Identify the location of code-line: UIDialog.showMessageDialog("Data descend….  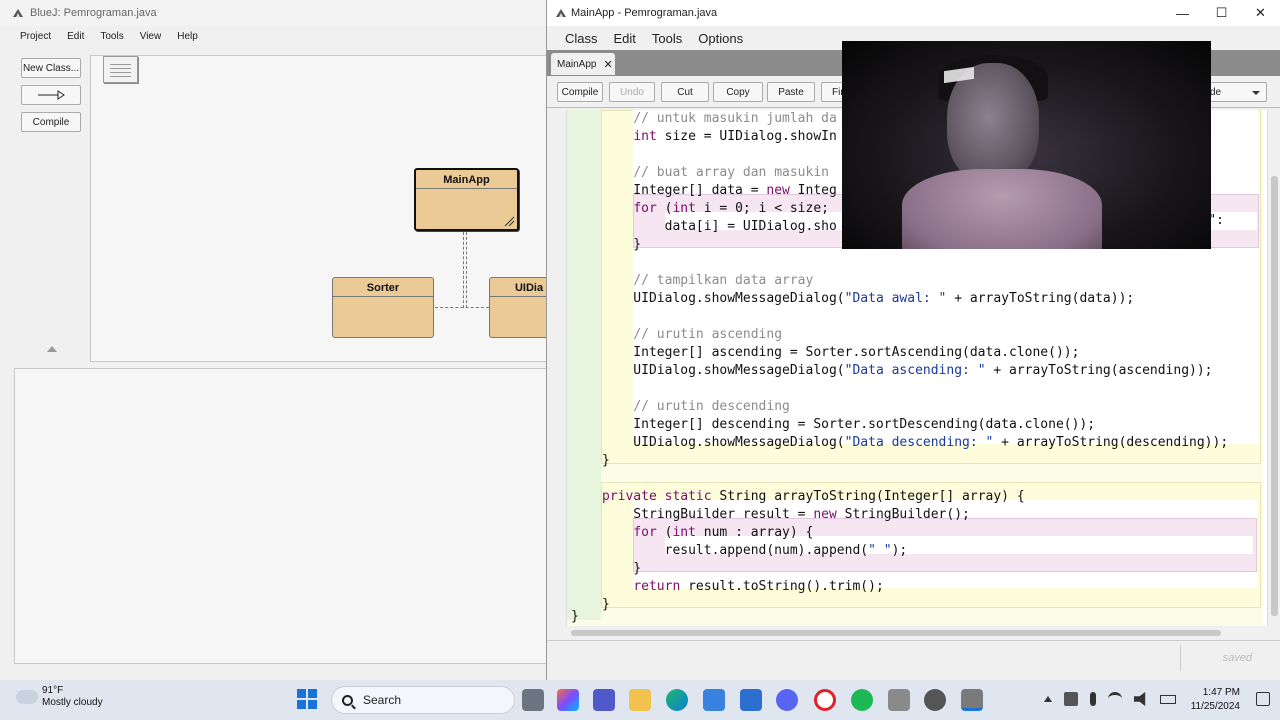
(915, 442).